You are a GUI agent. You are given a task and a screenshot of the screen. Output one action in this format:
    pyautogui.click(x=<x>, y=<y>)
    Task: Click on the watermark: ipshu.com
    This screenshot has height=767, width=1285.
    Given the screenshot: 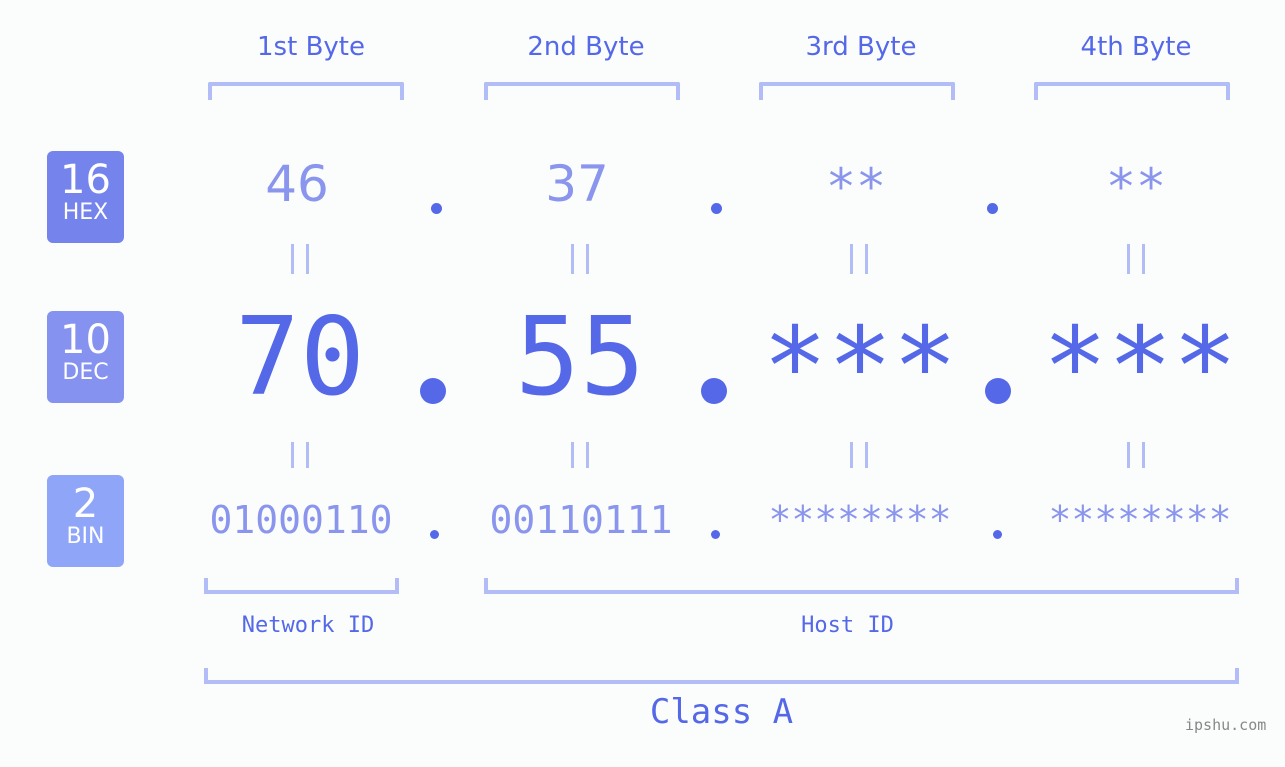 What is the action you would take?
    pyautogui.click(x=1226, y=725)
    